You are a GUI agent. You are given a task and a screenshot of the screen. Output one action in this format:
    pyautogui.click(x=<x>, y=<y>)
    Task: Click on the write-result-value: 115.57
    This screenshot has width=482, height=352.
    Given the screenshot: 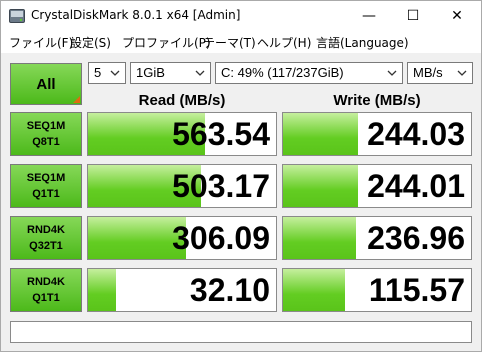 What is the action you would take?
    pyautogui.click(x=416, y=290)
    